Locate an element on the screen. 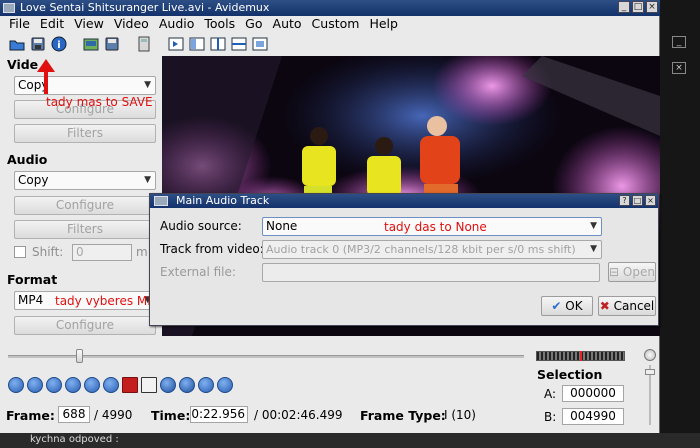 The height and width of the screenshot is (448, 700). menu-audio: Audio is located at coordinates (177, 24).